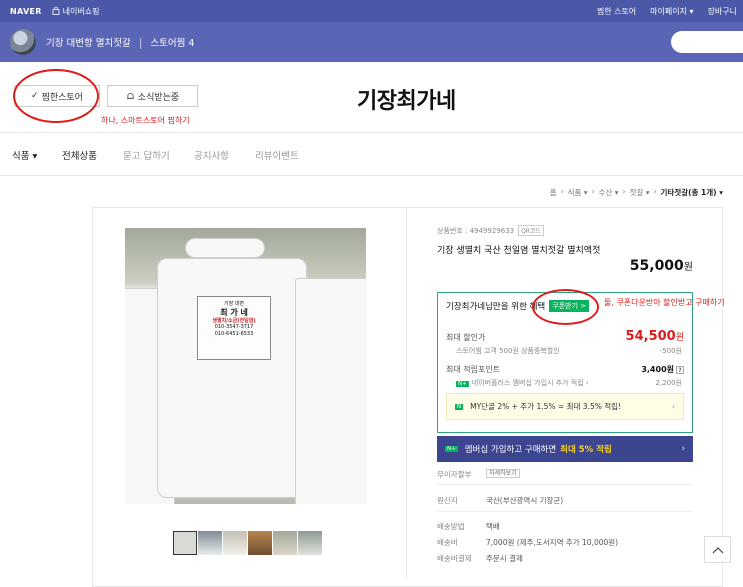 Image resolution: width=743 pixels, height=587 pixels. I want to click on nplus-extra-point: N+ 네이버플러스 멤버십 가입시 추가 적립 ›, so click(522, 383).